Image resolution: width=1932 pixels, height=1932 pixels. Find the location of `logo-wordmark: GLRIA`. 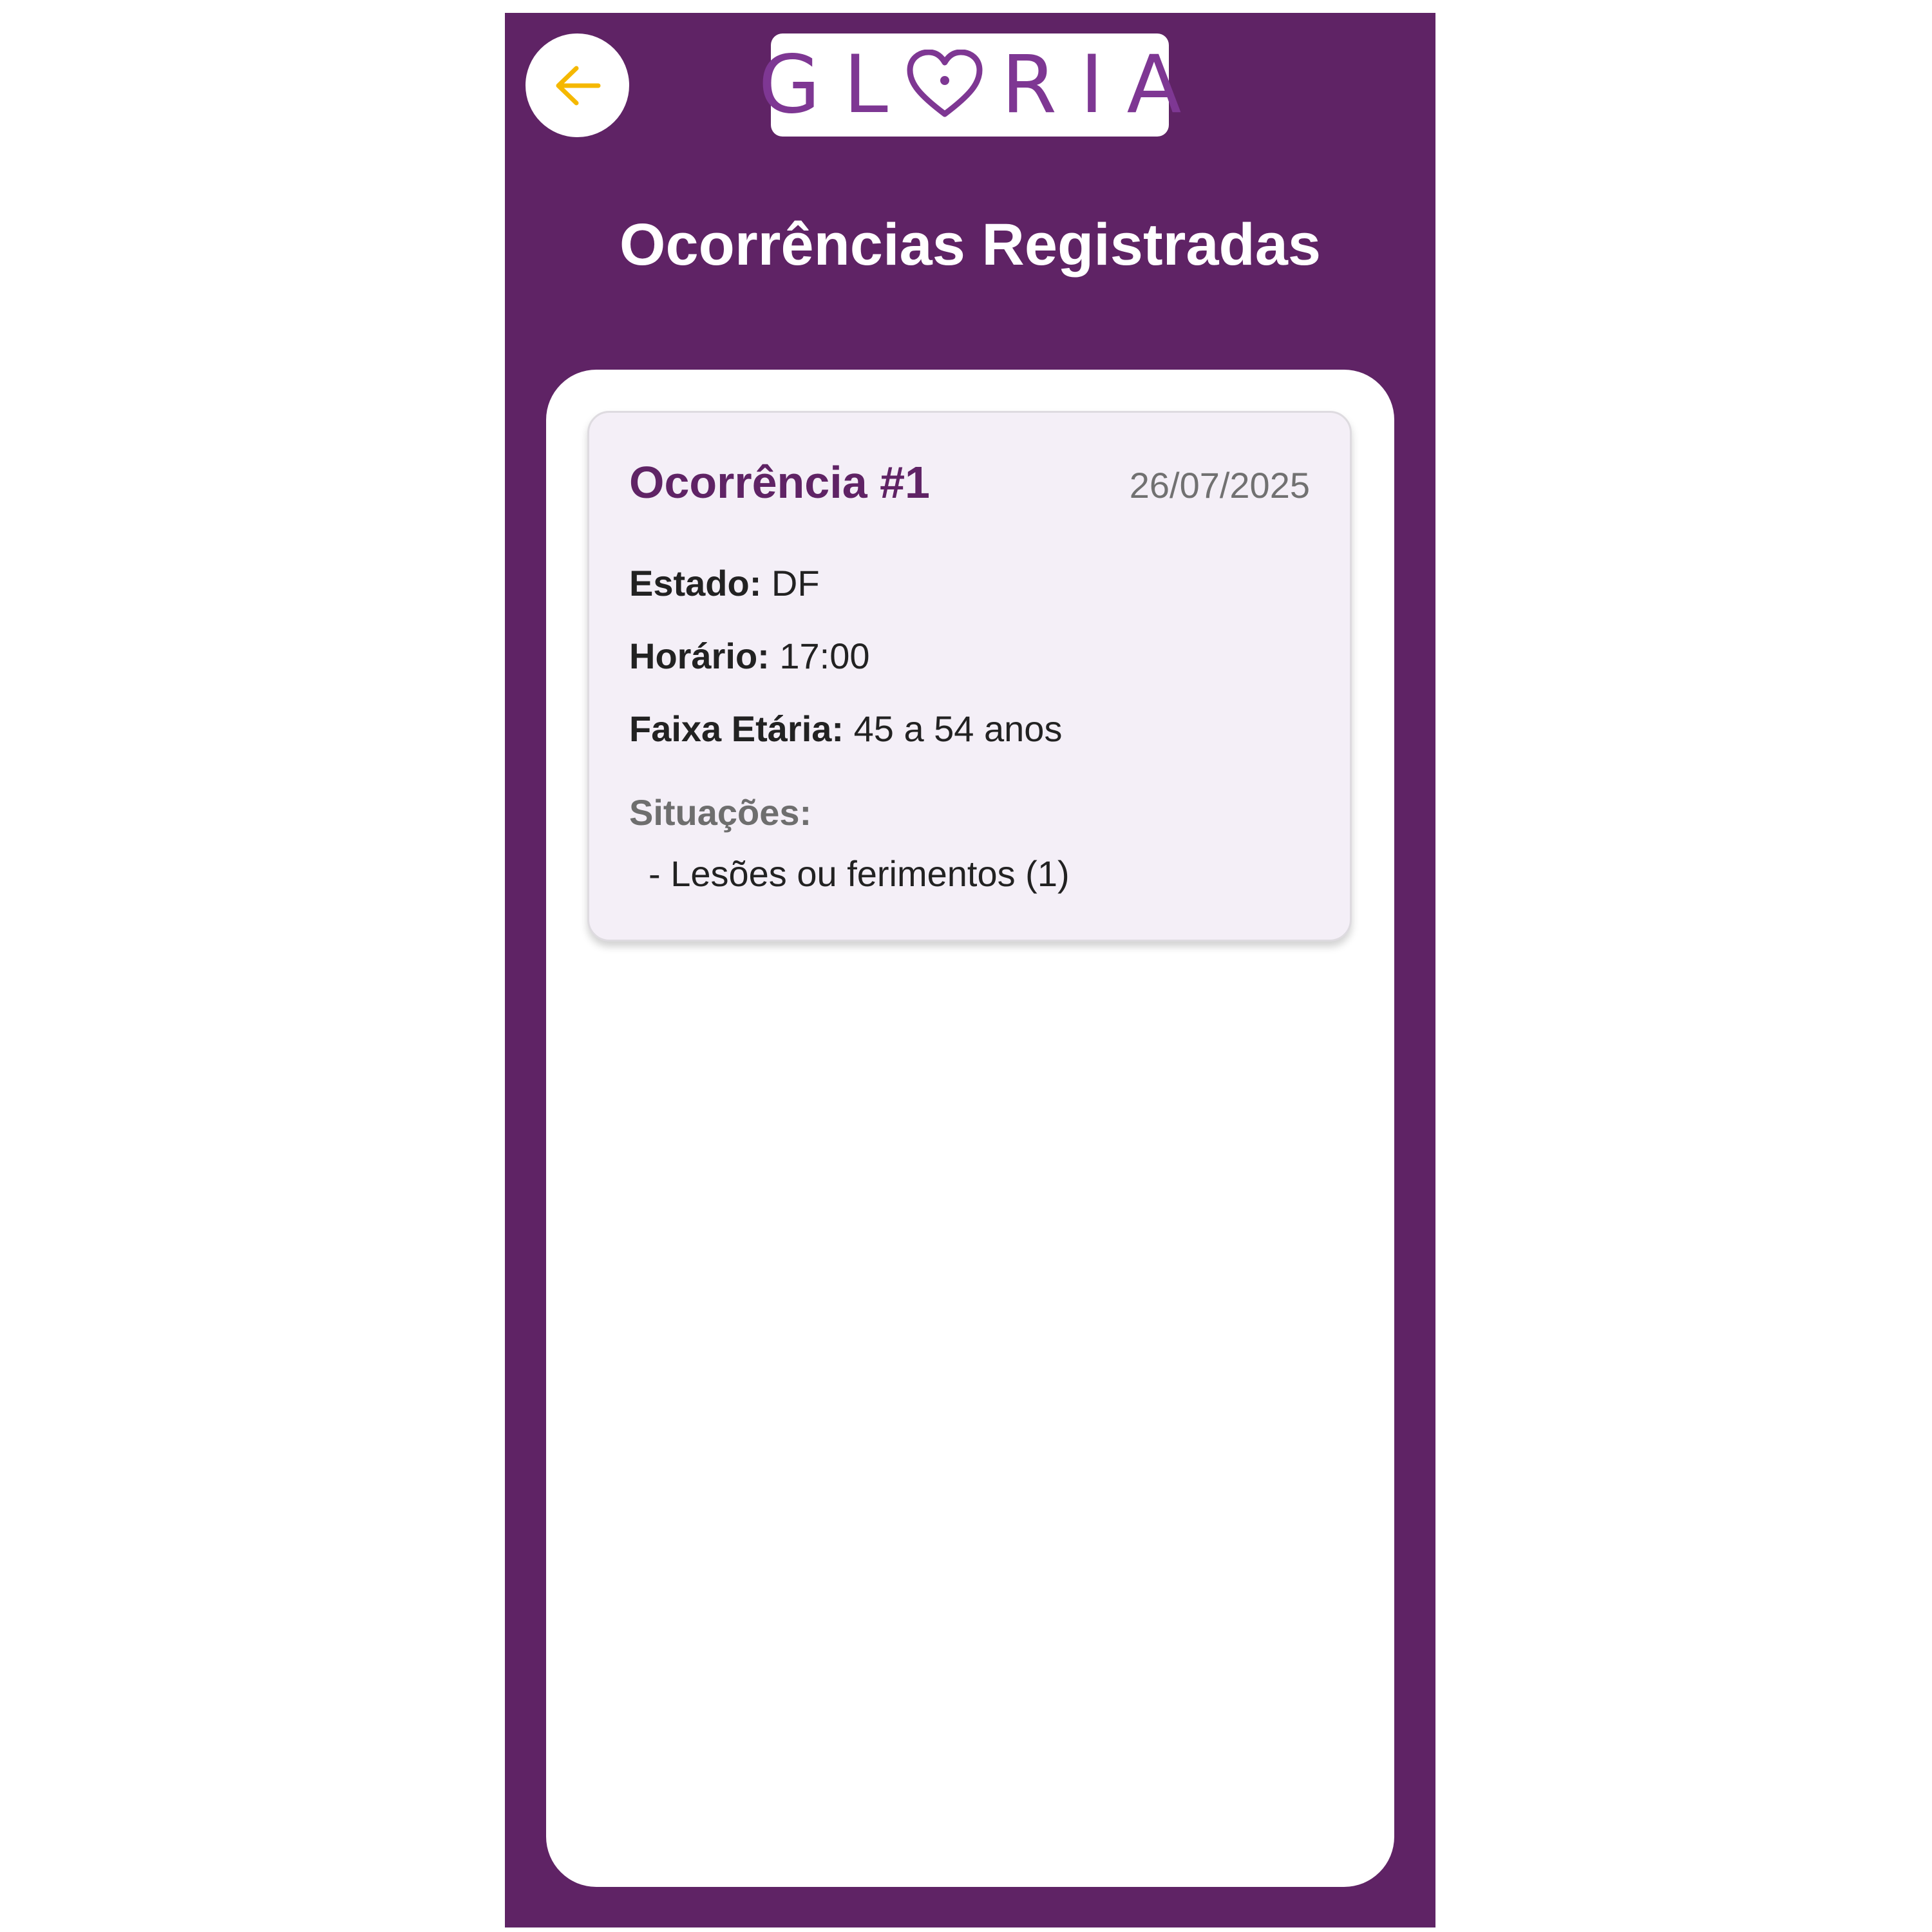

logo-wordmark: GLRIA is located at coordinates (970, 85).